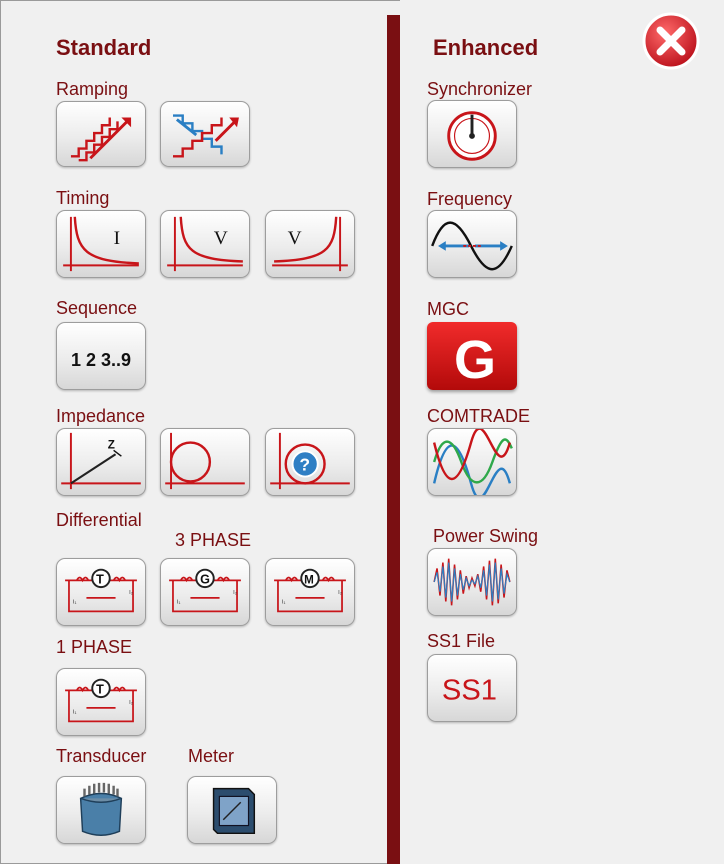  What do you see at coordinates (486, 536) in the screenshot?
I see `power-swing-label: Power Swing` at bounding box center [486, 536].